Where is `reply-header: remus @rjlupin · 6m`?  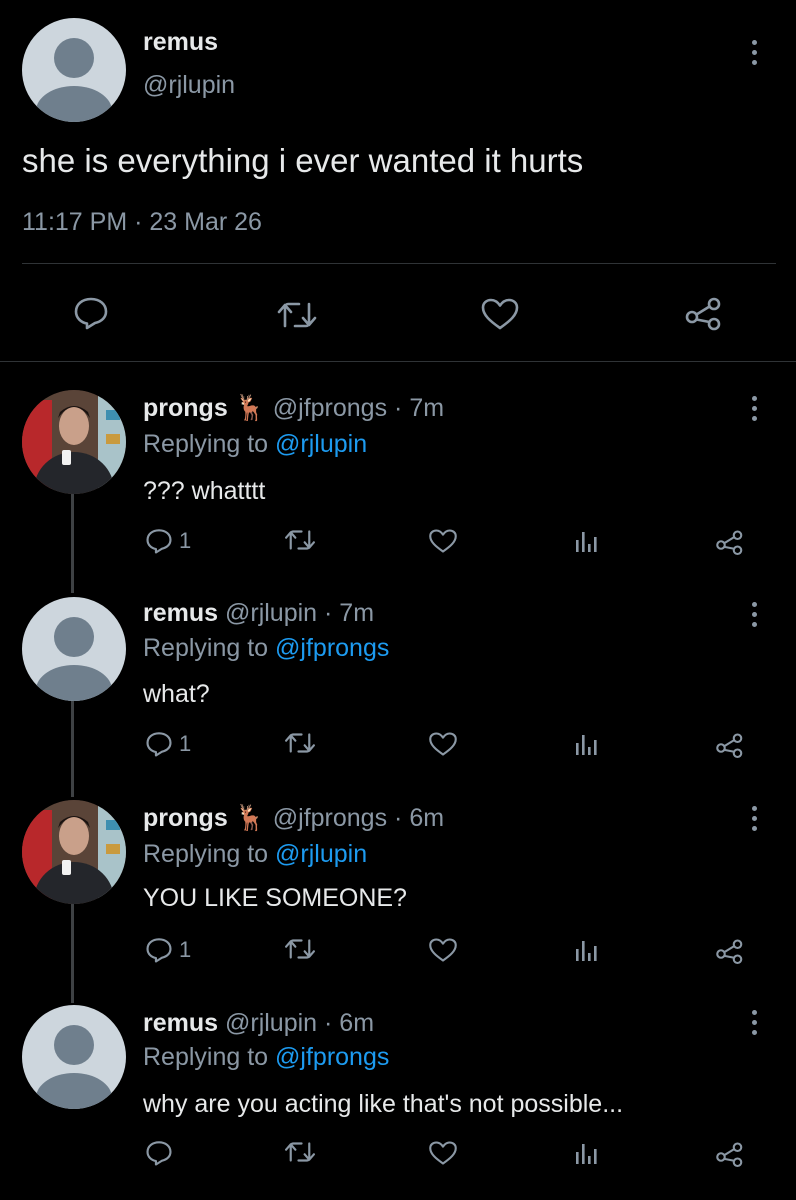
reply-header: remus @rjlupin · 6m is located at coordinates (258, 1023).